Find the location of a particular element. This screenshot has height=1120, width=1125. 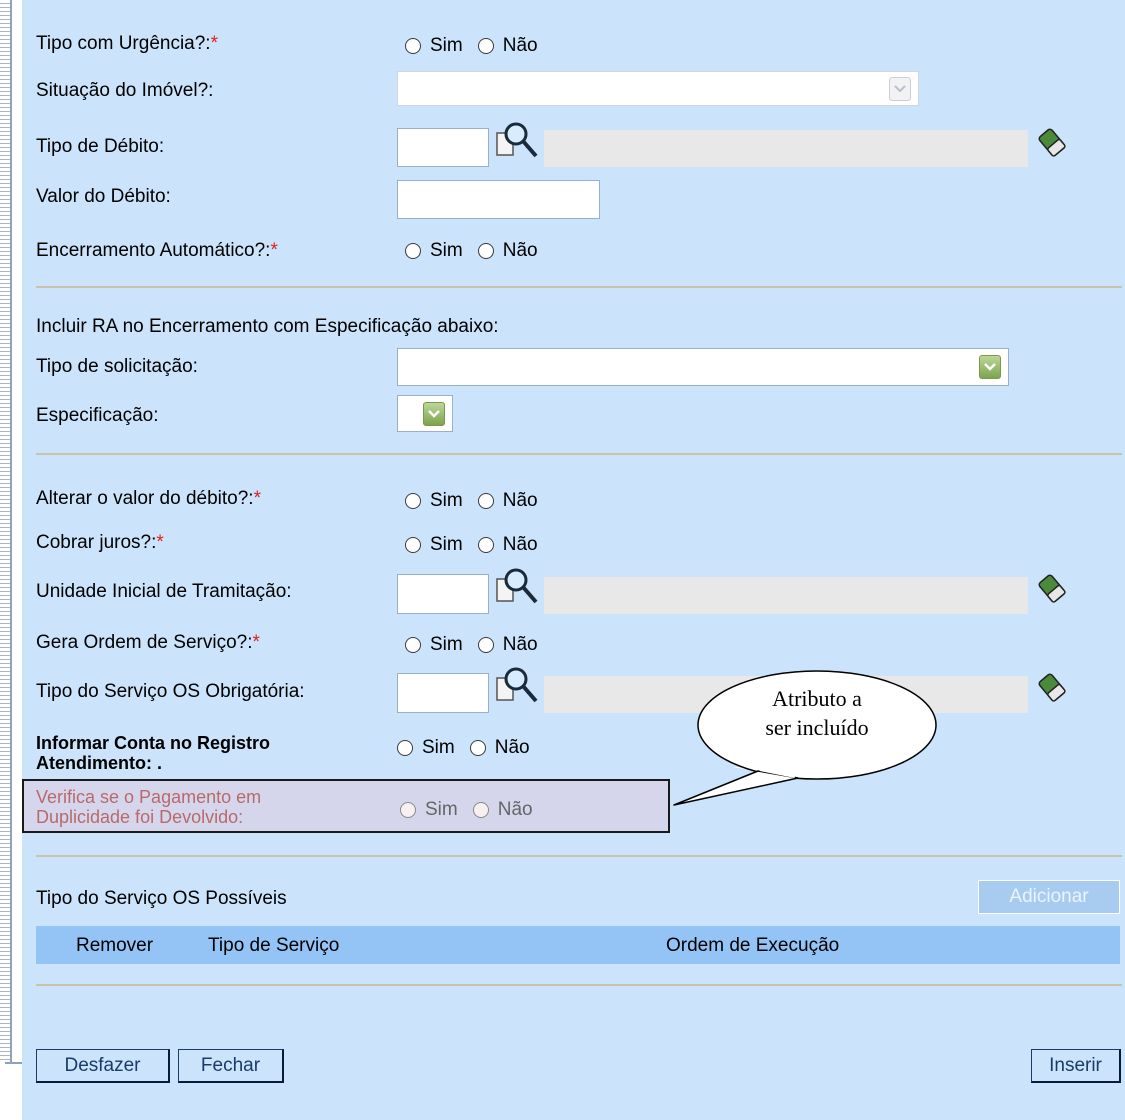

radio-group-encerramento: Sim Não is located at coordinates (479, 251).